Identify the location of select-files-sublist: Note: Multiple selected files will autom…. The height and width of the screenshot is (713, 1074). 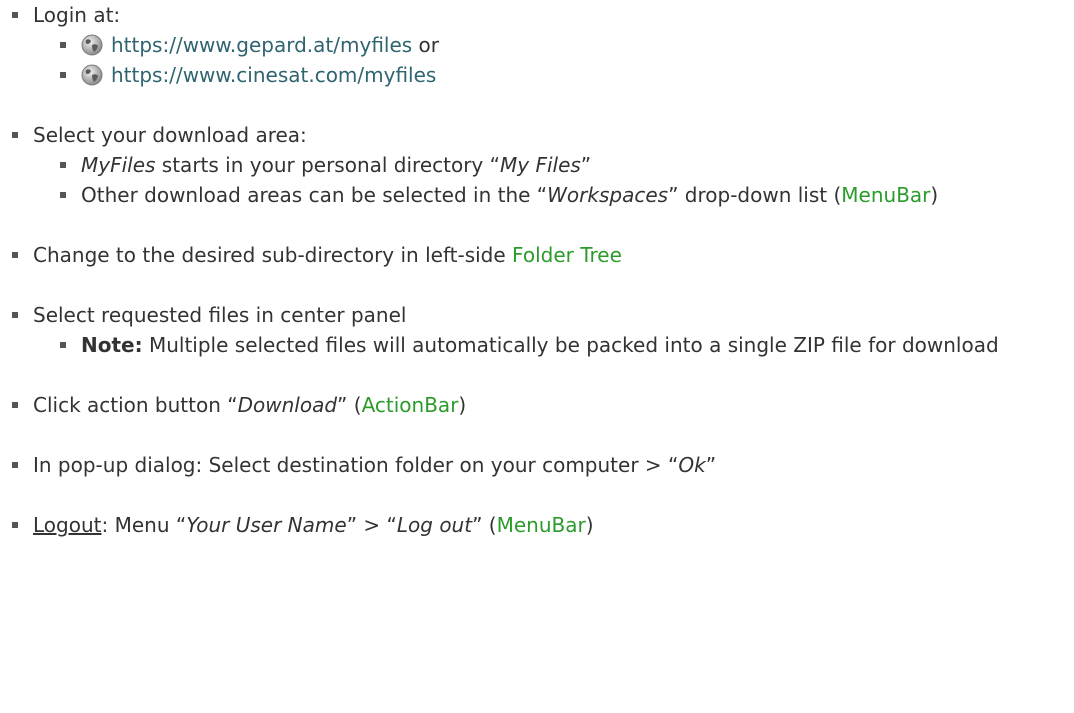
(553, 345).